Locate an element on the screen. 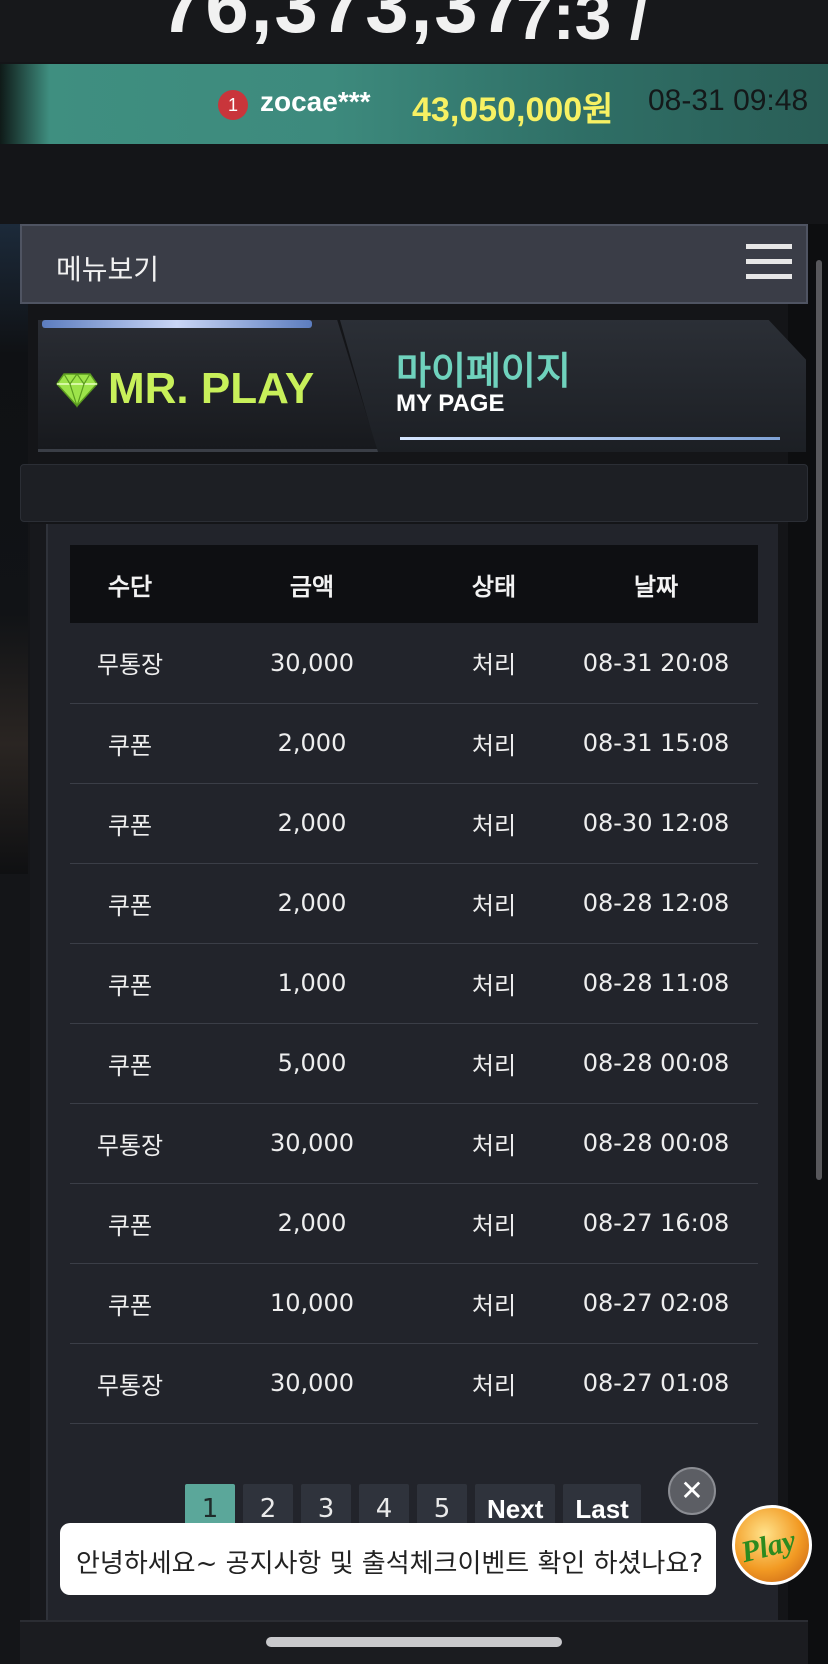 The width and height of the screenshot is (828, 1664). jackpot-counter: 76,373,37 7:3 / is located at coordinates (414, 31).